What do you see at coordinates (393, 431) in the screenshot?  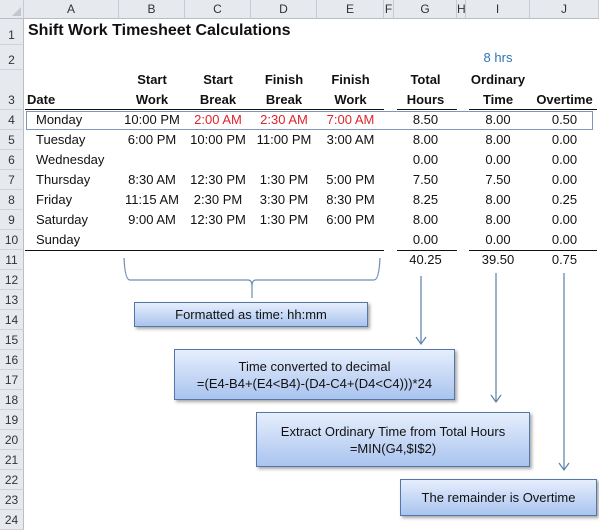 I see `callout-ordinary-title: Extract Ordinary Time from Total Hours` at bounding box center [393, 431].